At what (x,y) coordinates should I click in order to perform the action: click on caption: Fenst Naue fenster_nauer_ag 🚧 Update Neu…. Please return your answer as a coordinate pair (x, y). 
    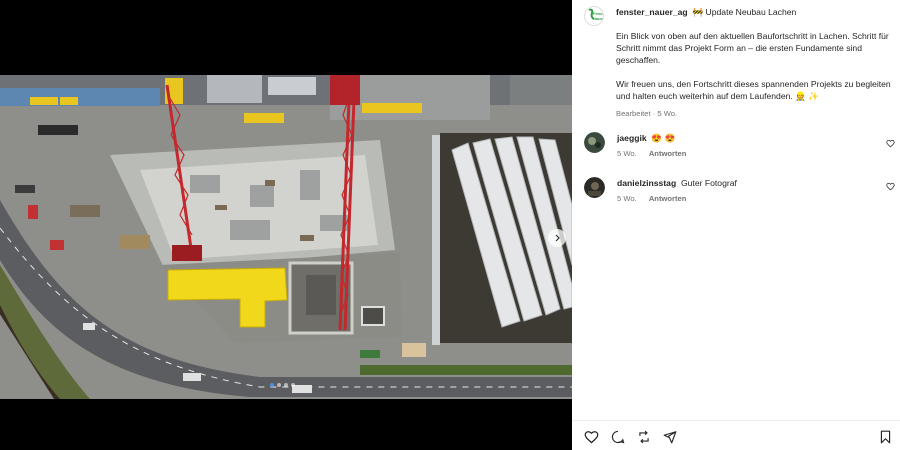
    Looking at the image, I should click on (739, 63).